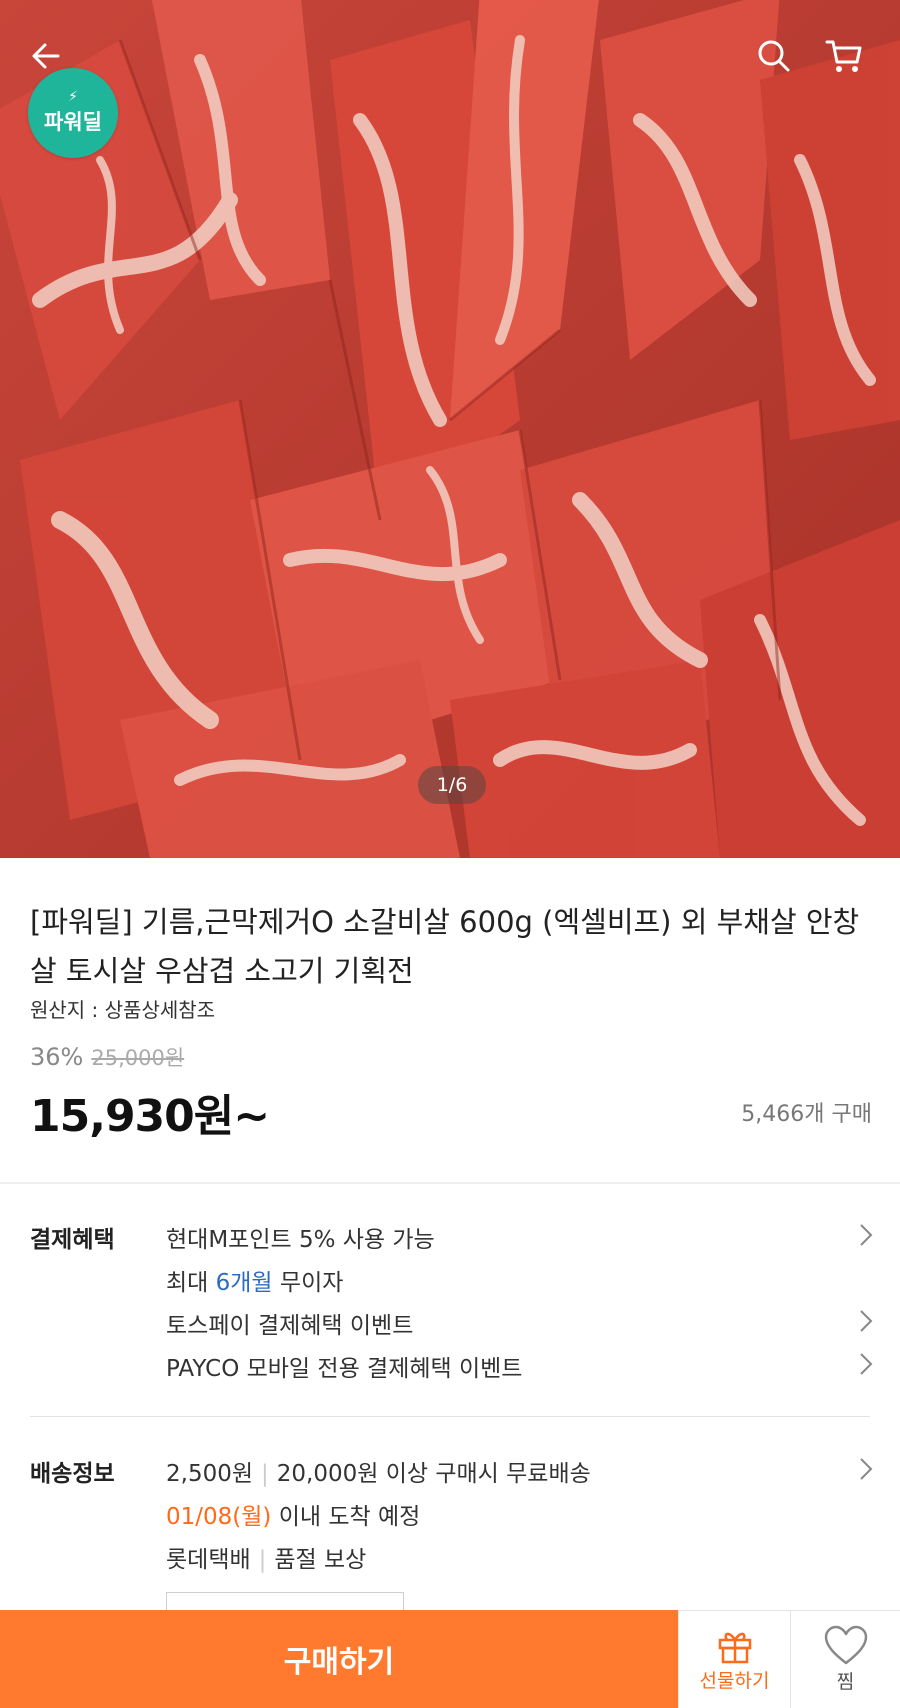 This screenshot has width=900, height=1708. I want to click on carrier-row: 롯데택배 | 품절 보상, so click(266, 1557).